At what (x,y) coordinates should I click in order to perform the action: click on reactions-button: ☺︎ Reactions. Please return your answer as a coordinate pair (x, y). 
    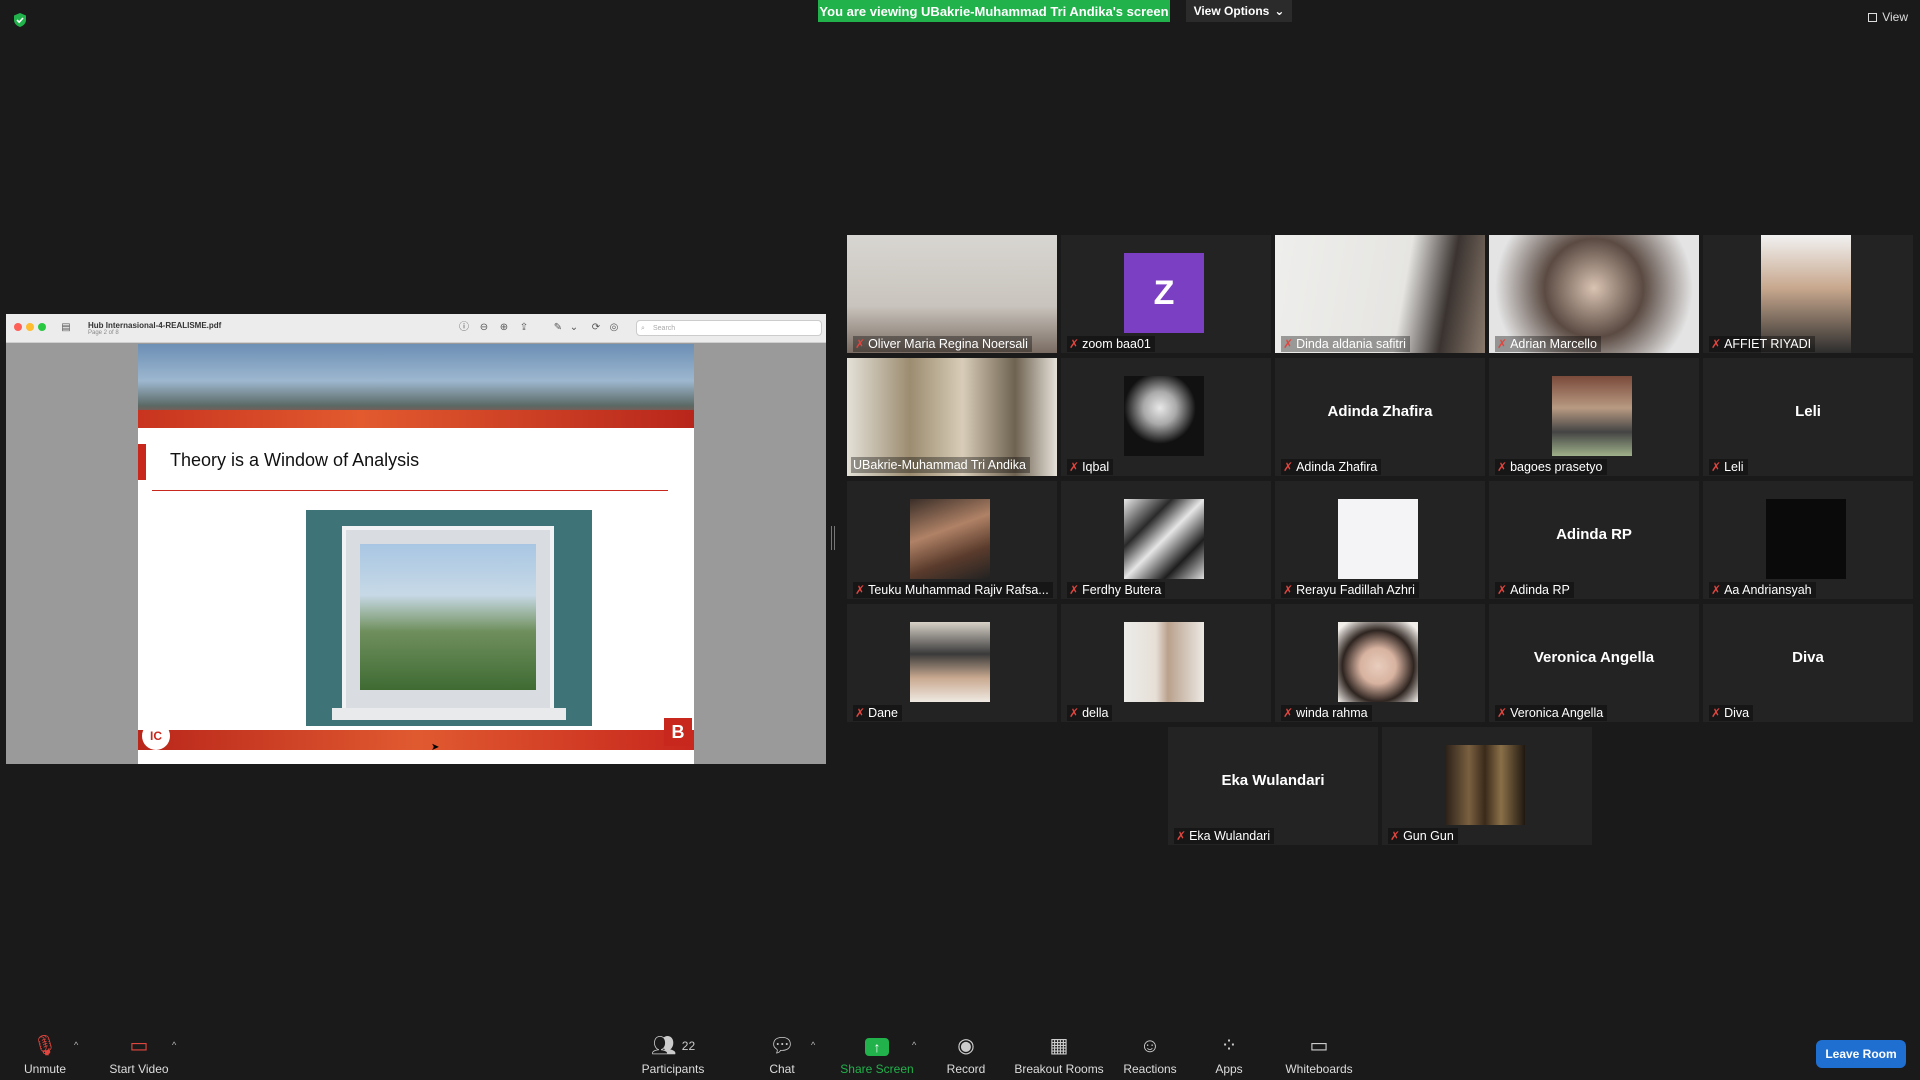
    Looking at the image, I should click on (1150, 1055).